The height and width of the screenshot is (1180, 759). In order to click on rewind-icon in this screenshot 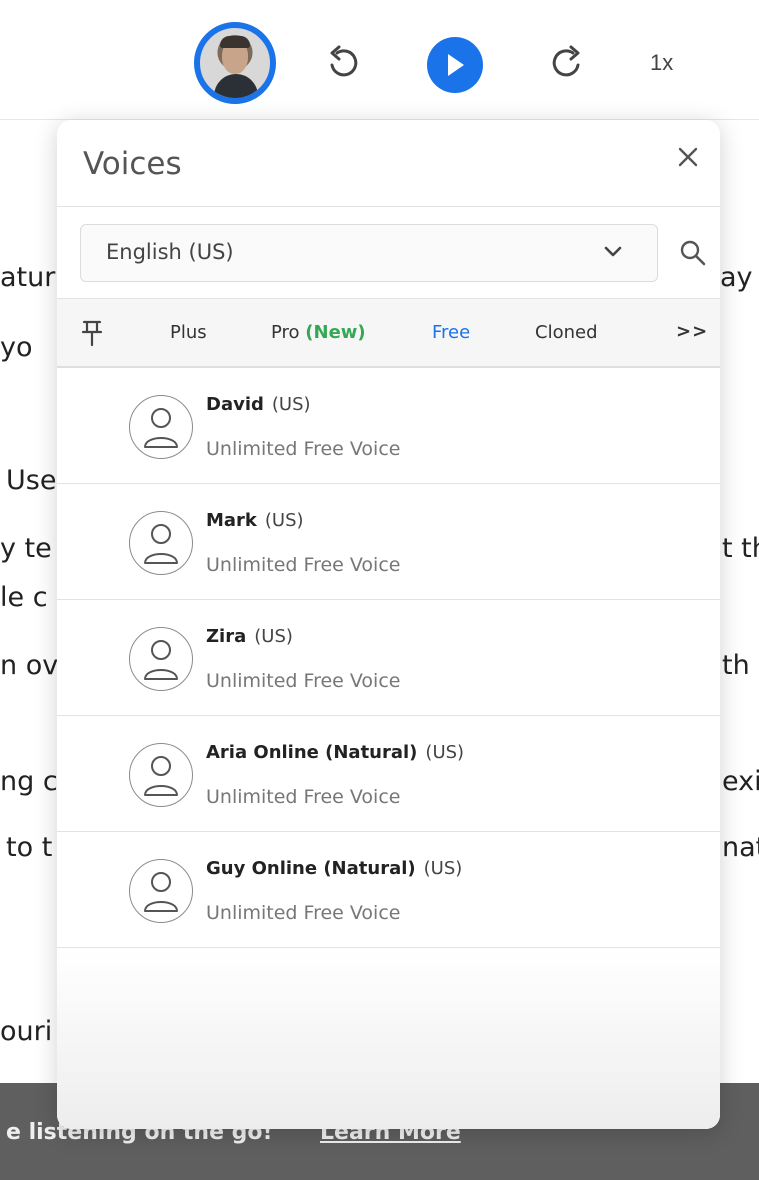, I will do `click(344, 61)`.